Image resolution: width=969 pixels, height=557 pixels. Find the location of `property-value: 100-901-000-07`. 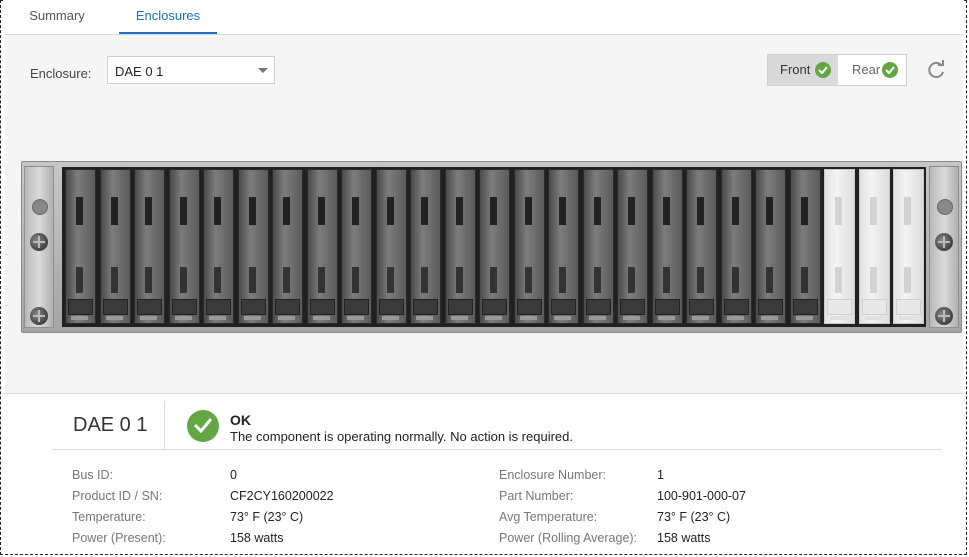

property-value: 100-901-000-07 is located at coordinates (701, 496).